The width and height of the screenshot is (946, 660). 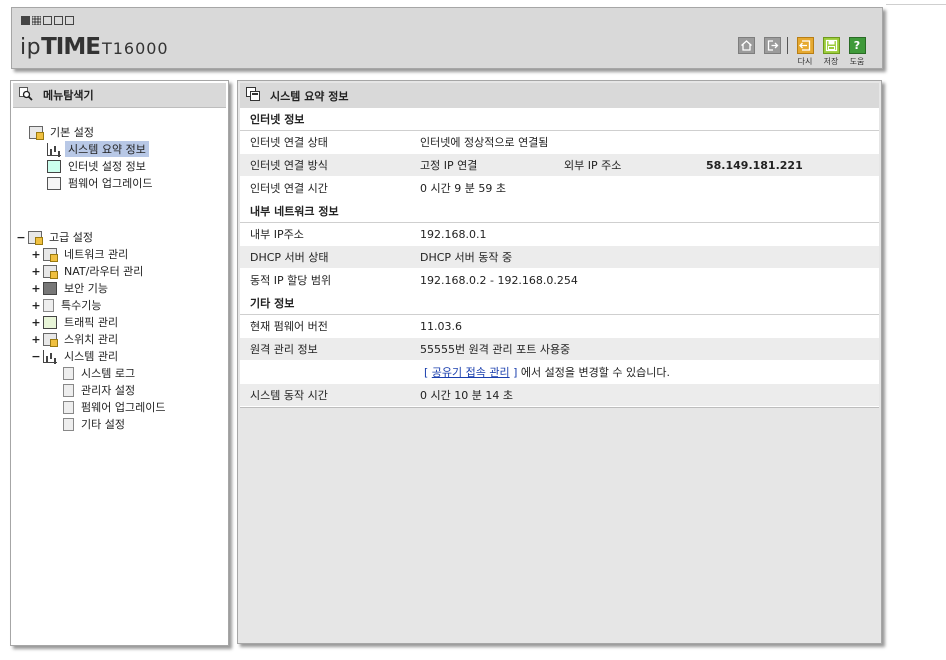 I want to click on tree-item-special: + 특수기능, so click(x=67, y=305).